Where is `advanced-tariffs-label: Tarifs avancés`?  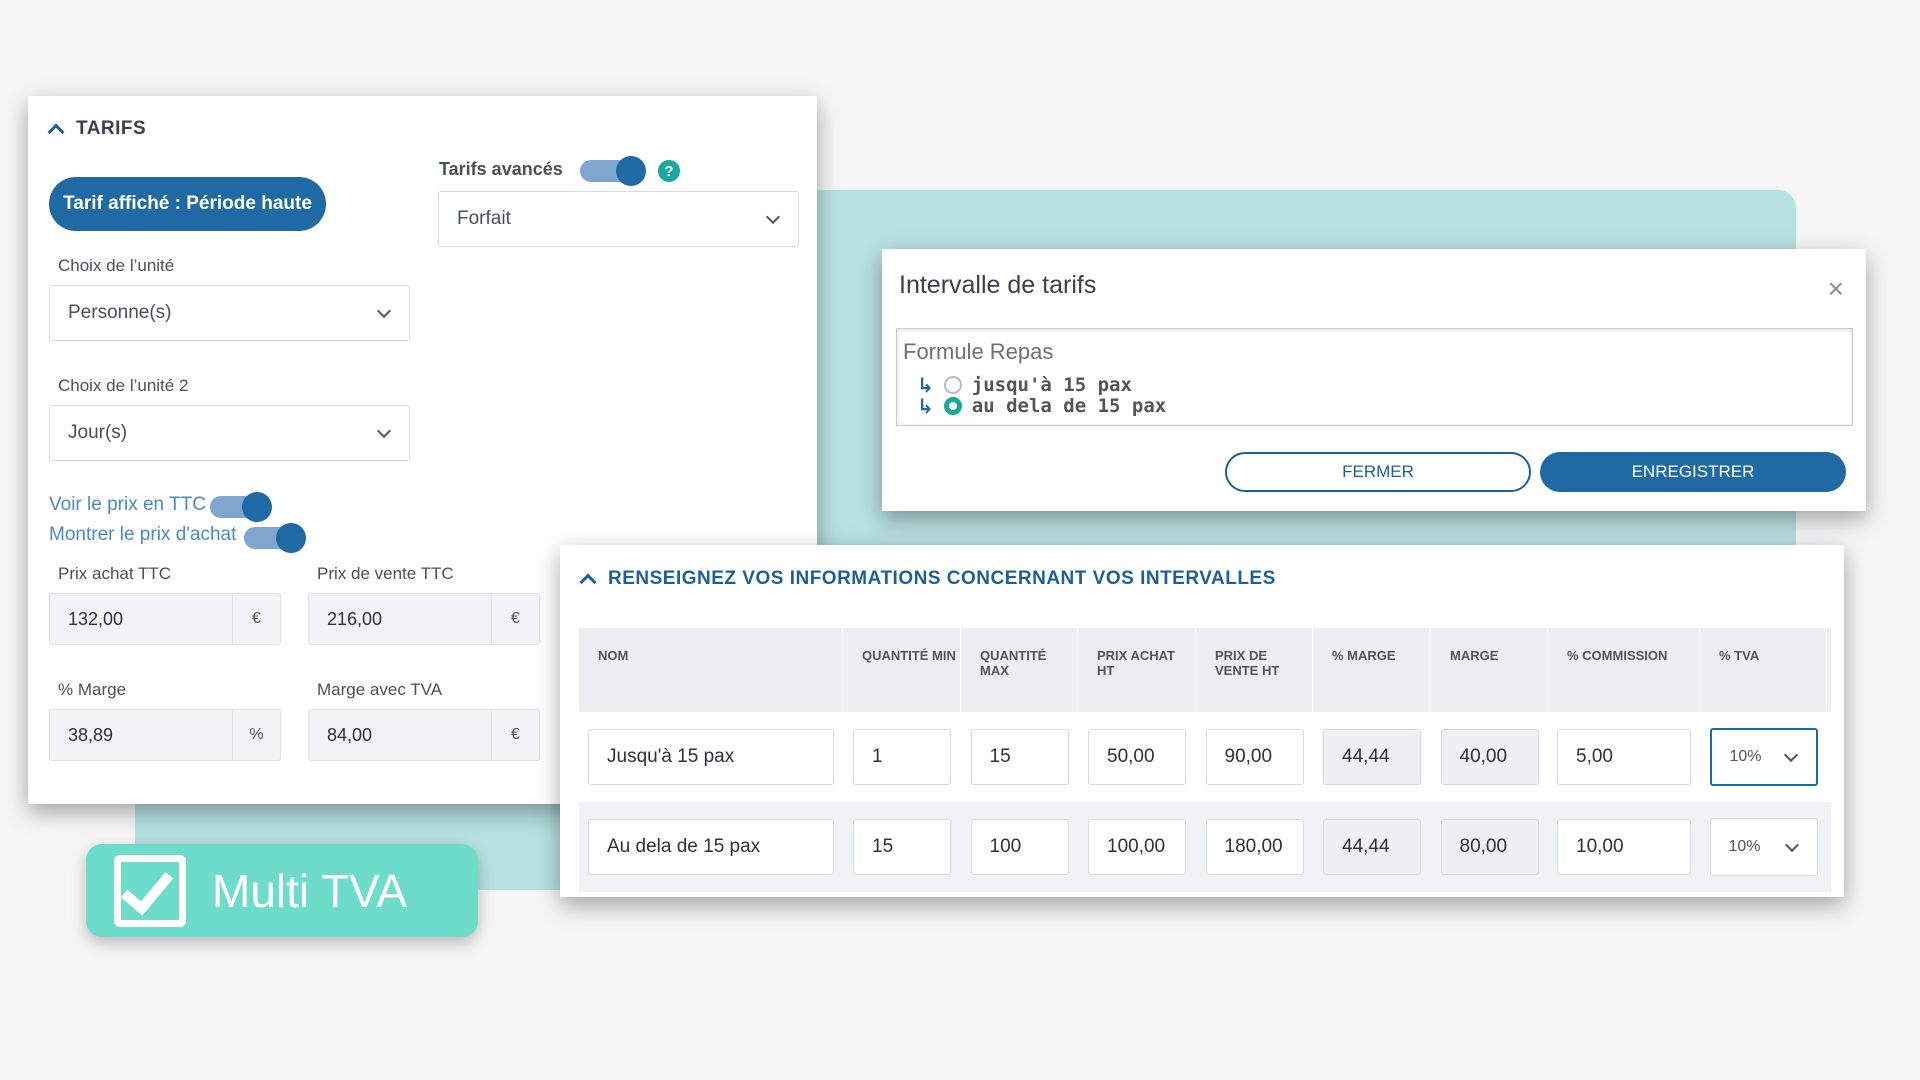 advanced-tariffs-label: Tarifs avancés is located at coordinates (501, 169).